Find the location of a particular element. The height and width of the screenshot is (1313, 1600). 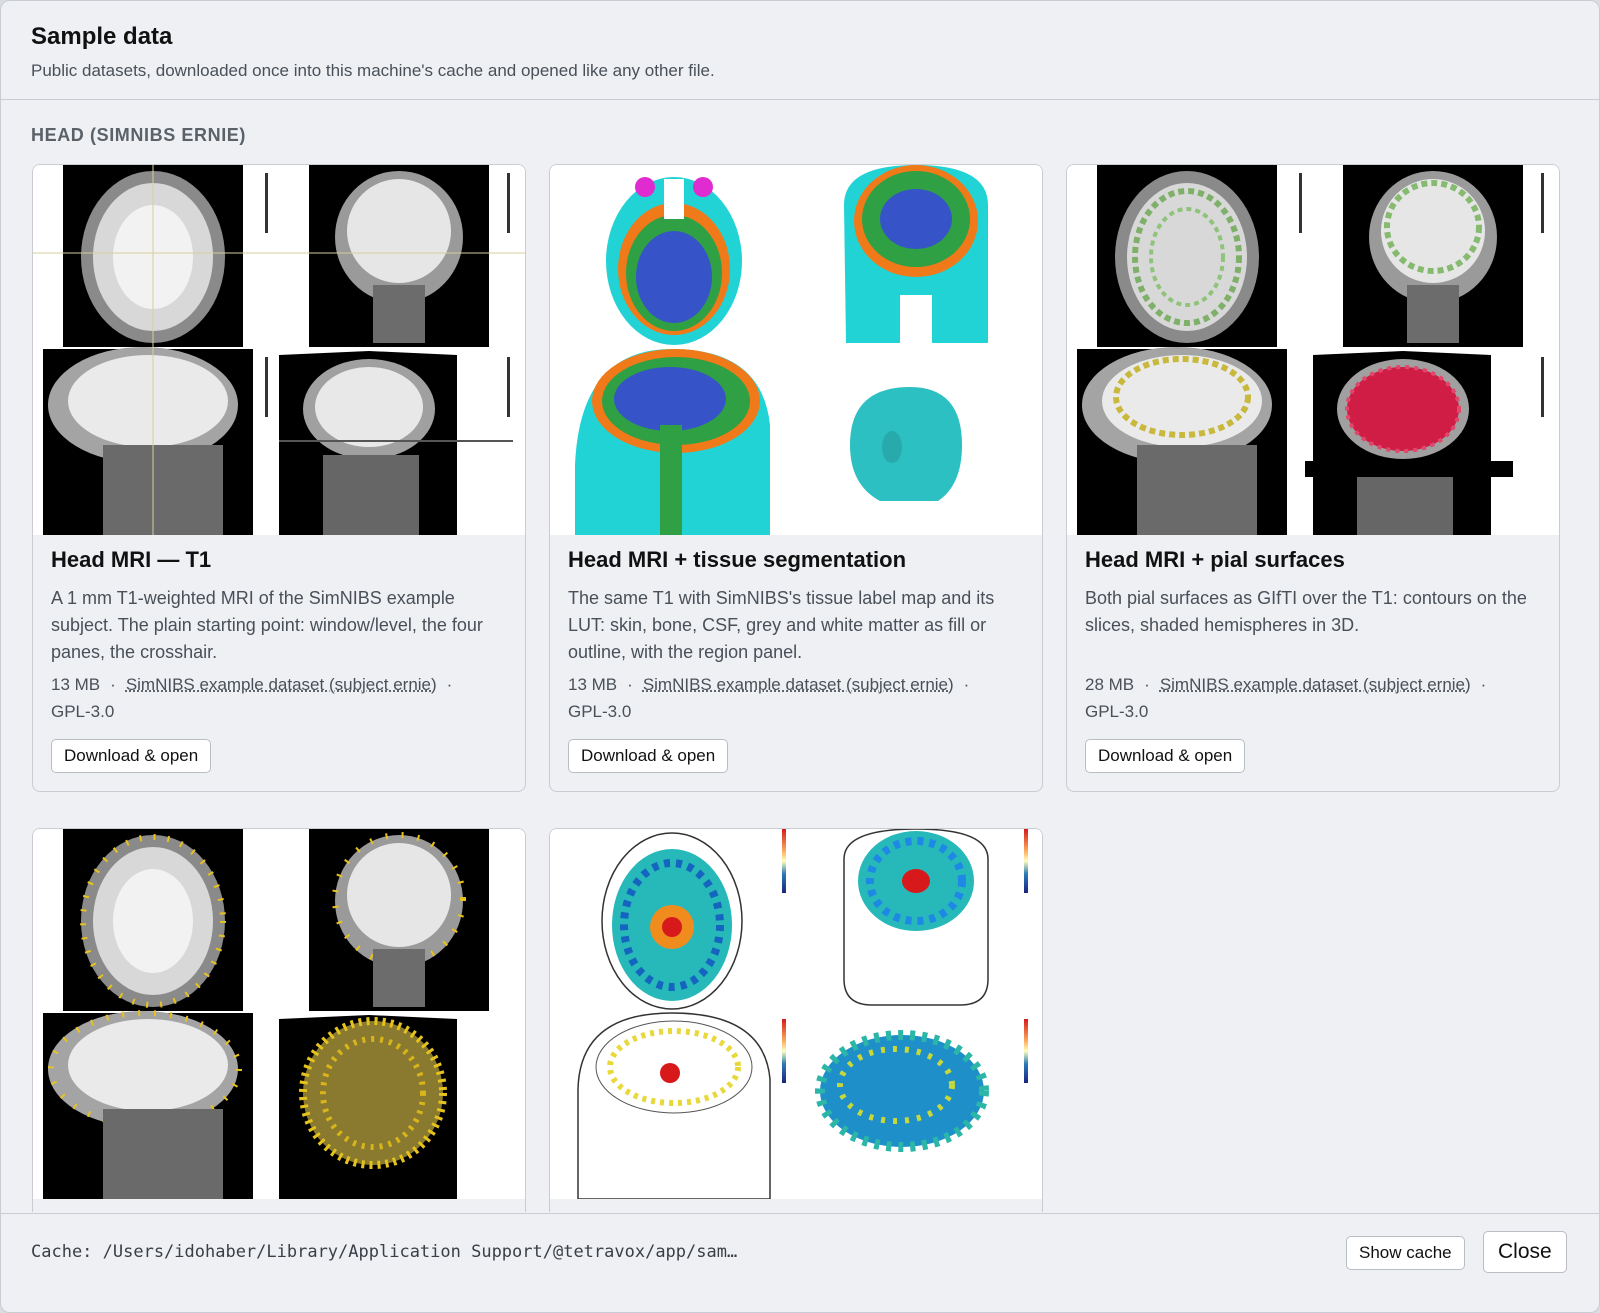

dataset-card-field-map is located at coordinates (796, 1020).